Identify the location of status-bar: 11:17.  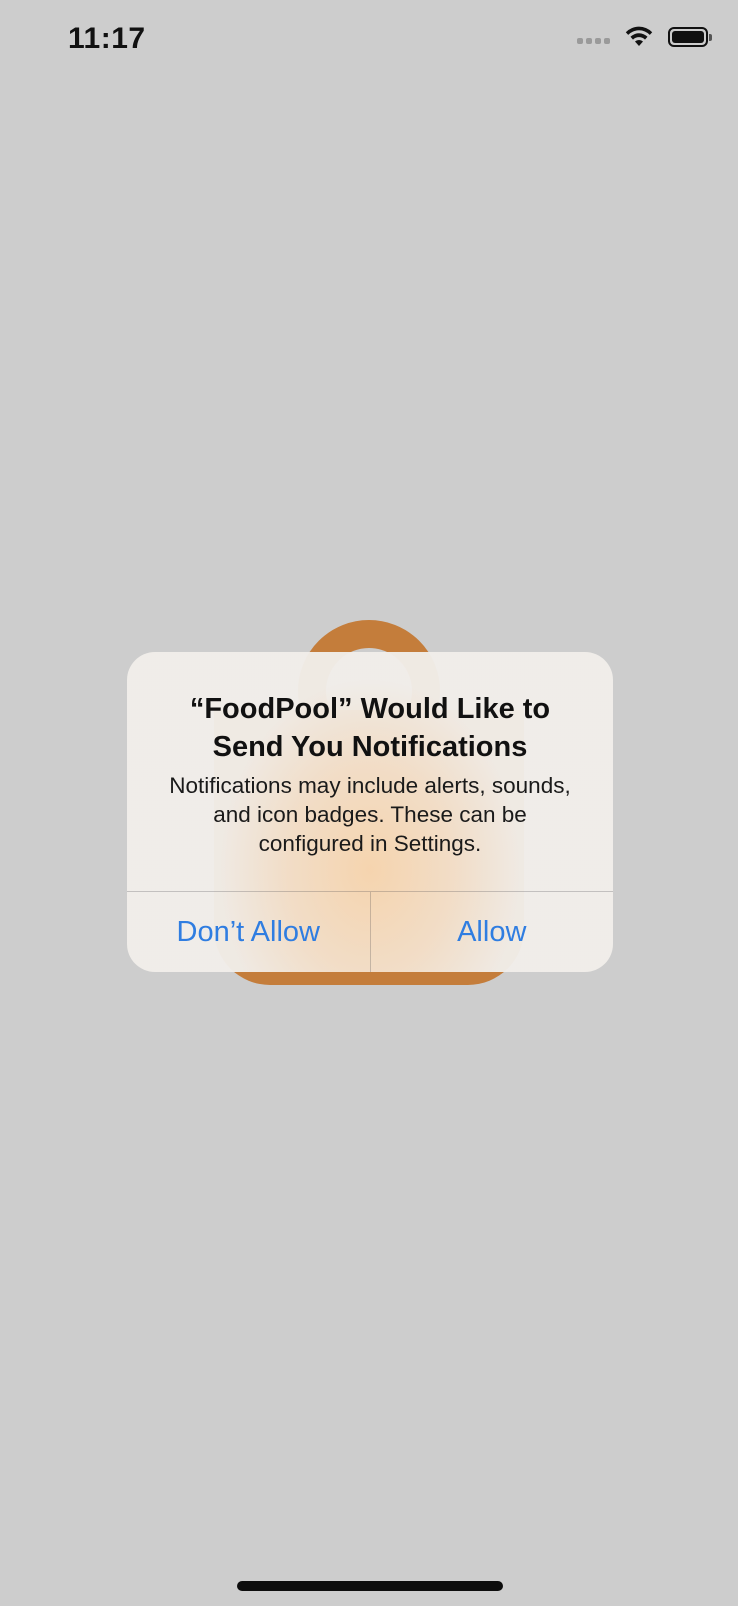
(369, 45).